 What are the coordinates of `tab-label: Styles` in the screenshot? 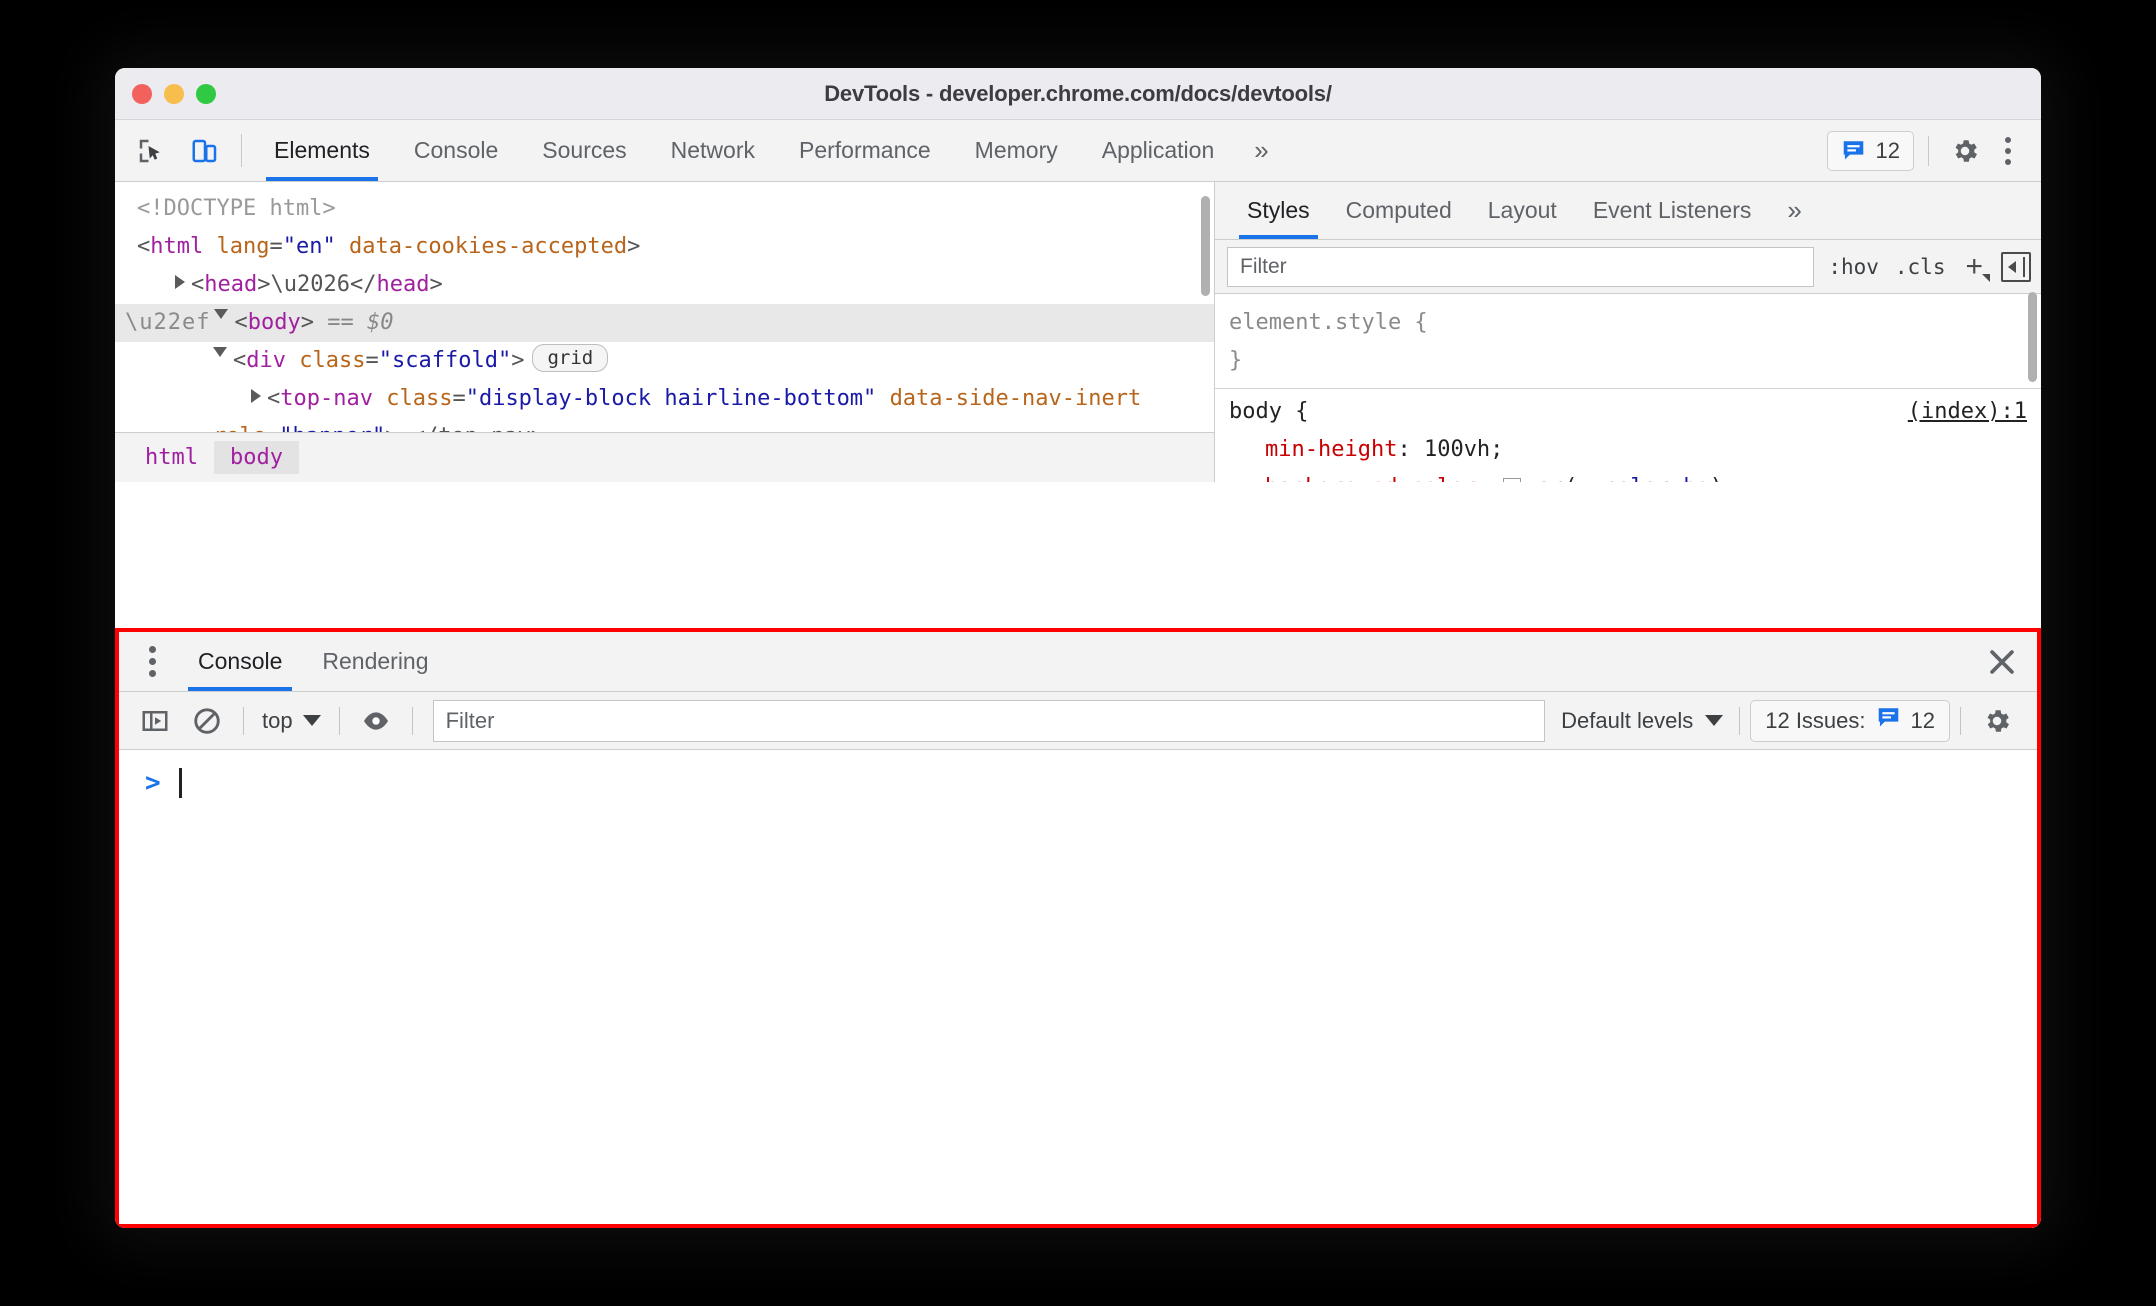 It's located at (1278, 210).